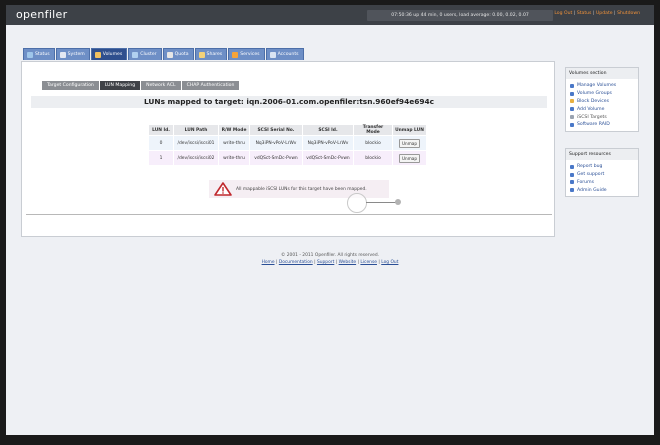  Describe the element at coordinates (72, 54) in the screenshot. I see `tab-system: System` at that location.